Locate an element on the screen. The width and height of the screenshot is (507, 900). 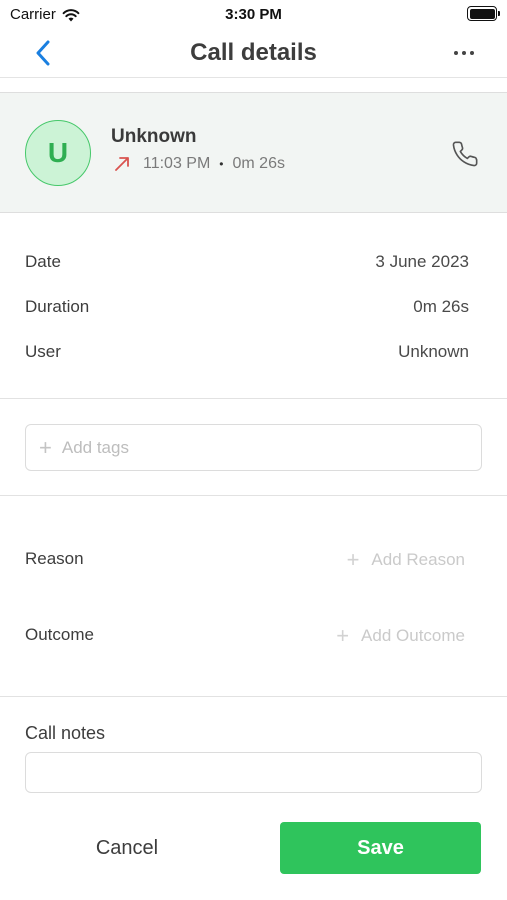
add-reason-button: + Add Reason is located at coordinates (406, 560).